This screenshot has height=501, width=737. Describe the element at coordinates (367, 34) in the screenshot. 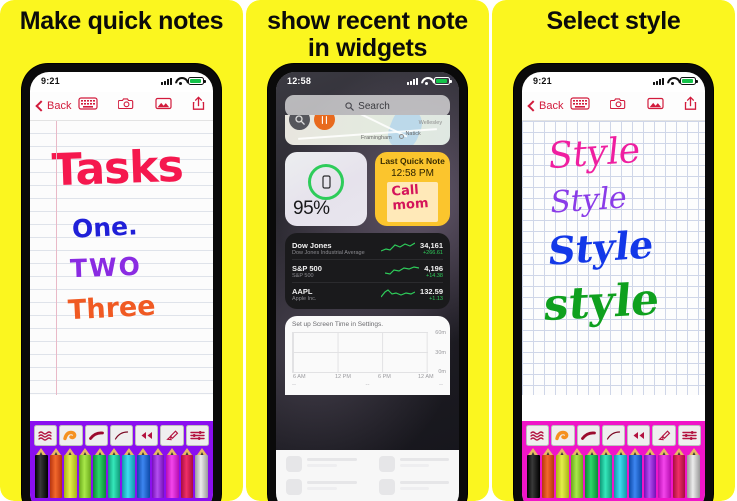

I see `panel-headline: show recent note in widgets` at that location.